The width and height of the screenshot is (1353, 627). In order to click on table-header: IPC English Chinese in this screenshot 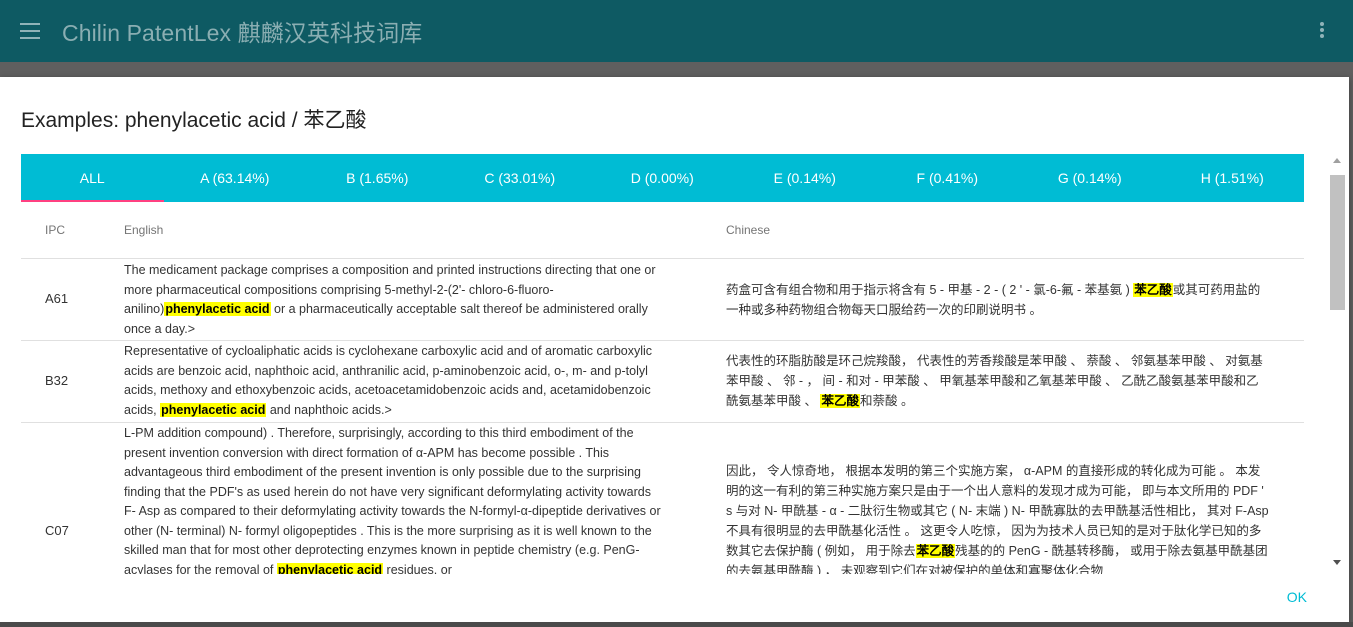, I will do `click(662, 230)`.